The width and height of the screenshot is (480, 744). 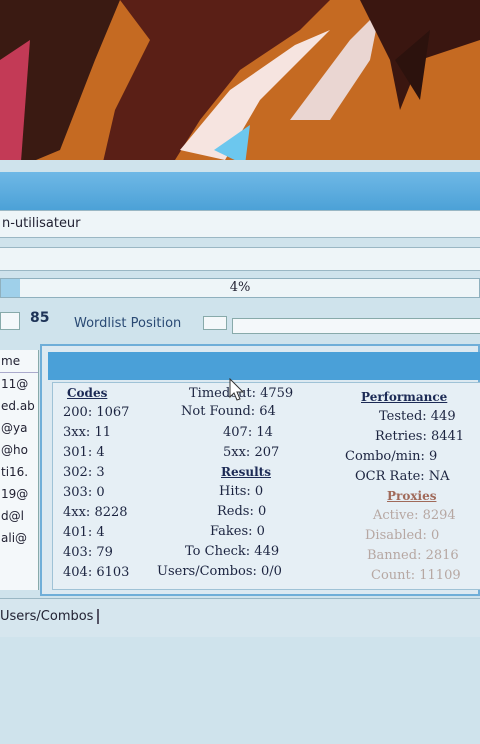 I want to click on bot-count-value: 85, so click(x=40, y=318).